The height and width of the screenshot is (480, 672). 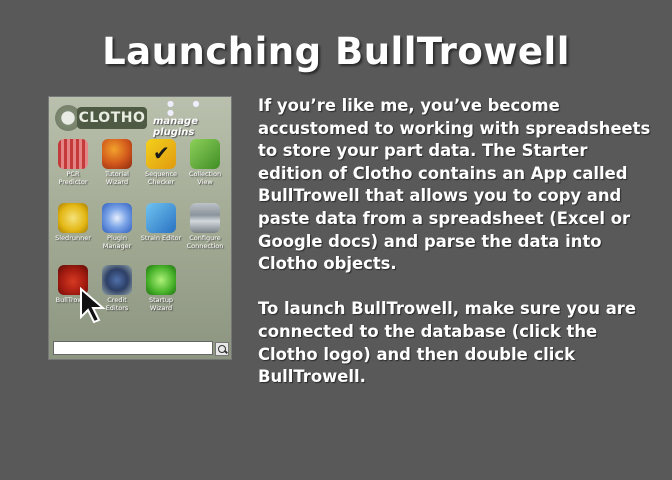 What do you see at coordinates (133, 348) in the screenshot?
I see `search-input` at bounding box center [133, 348].